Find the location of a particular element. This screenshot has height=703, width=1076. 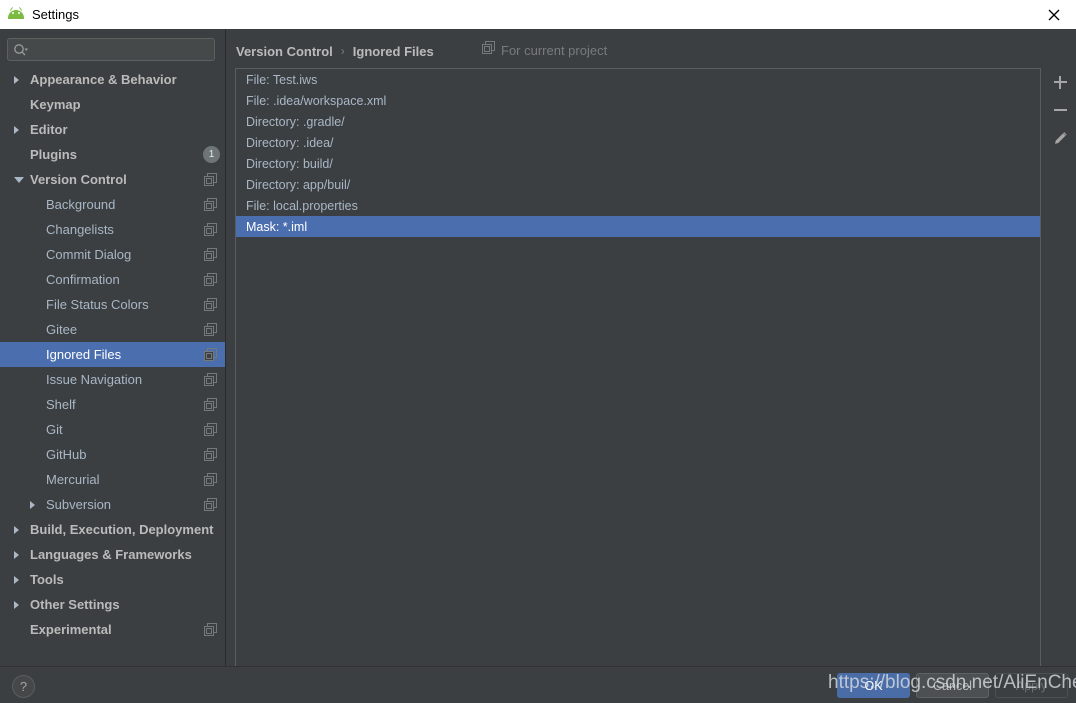

search-input is located at coordinates (114, 49).